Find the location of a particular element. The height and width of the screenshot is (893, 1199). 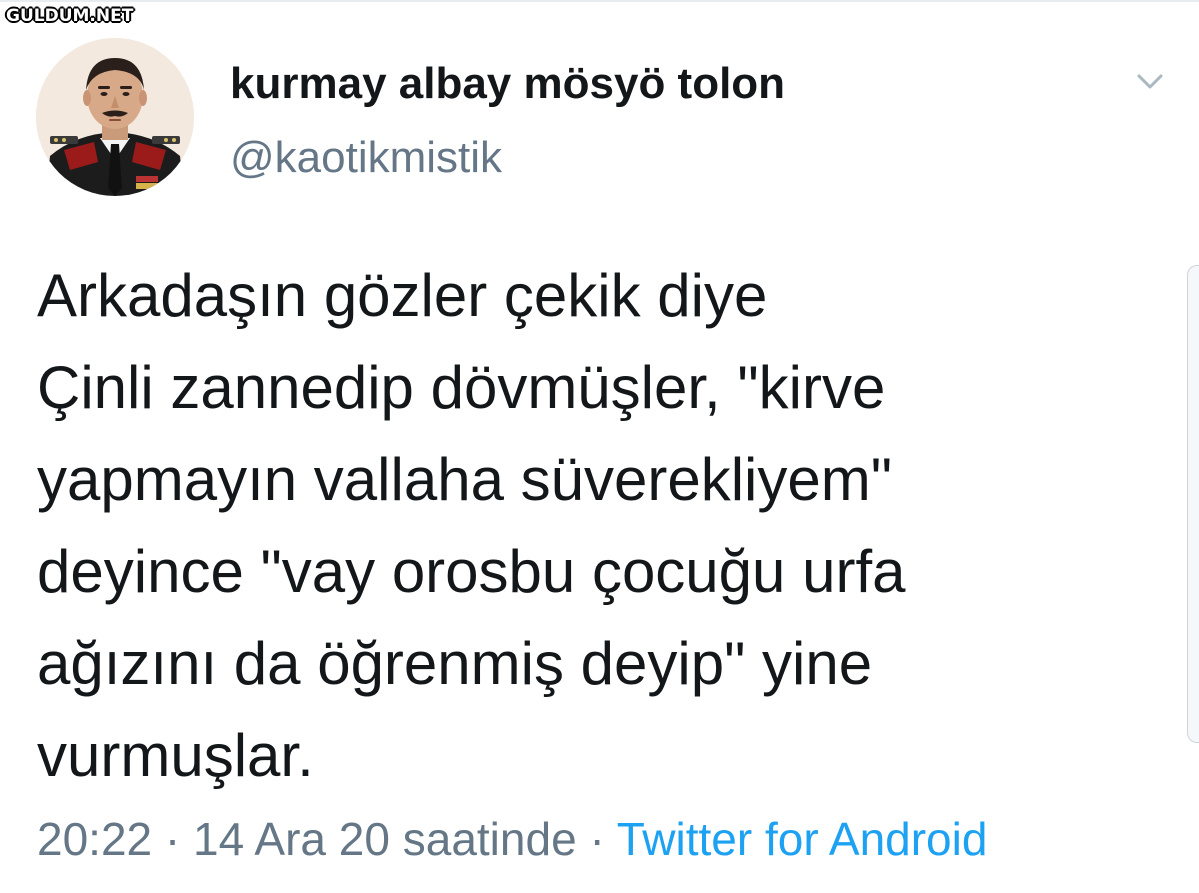

more-menu-button is located at coordinates (1150, 82).